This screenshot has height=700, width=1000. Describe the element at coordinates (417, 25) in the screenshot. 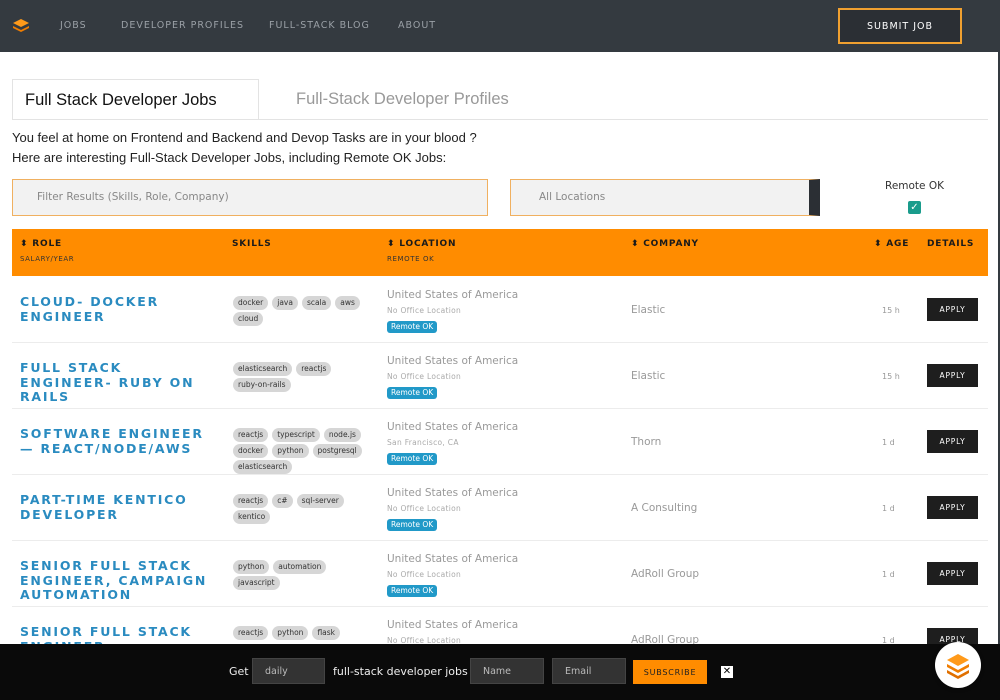

I see `nav-link-about: ABOUT` at that location.